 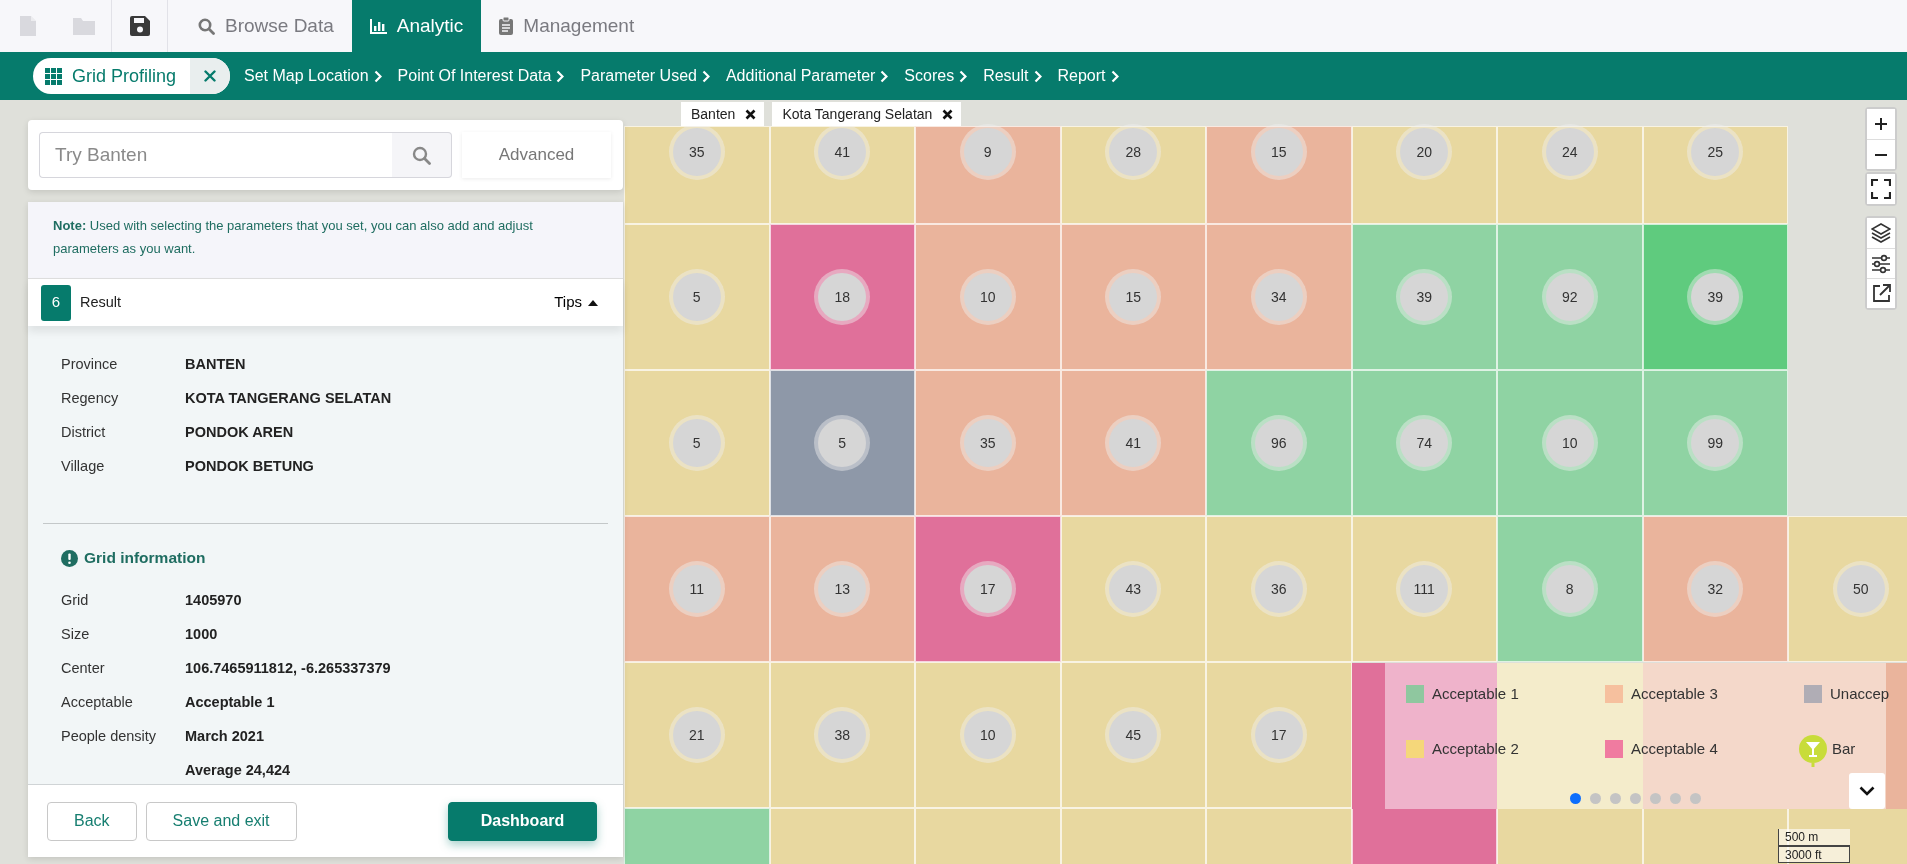 I want to click on cluster-count: 92, so click(x=1569, y=297).